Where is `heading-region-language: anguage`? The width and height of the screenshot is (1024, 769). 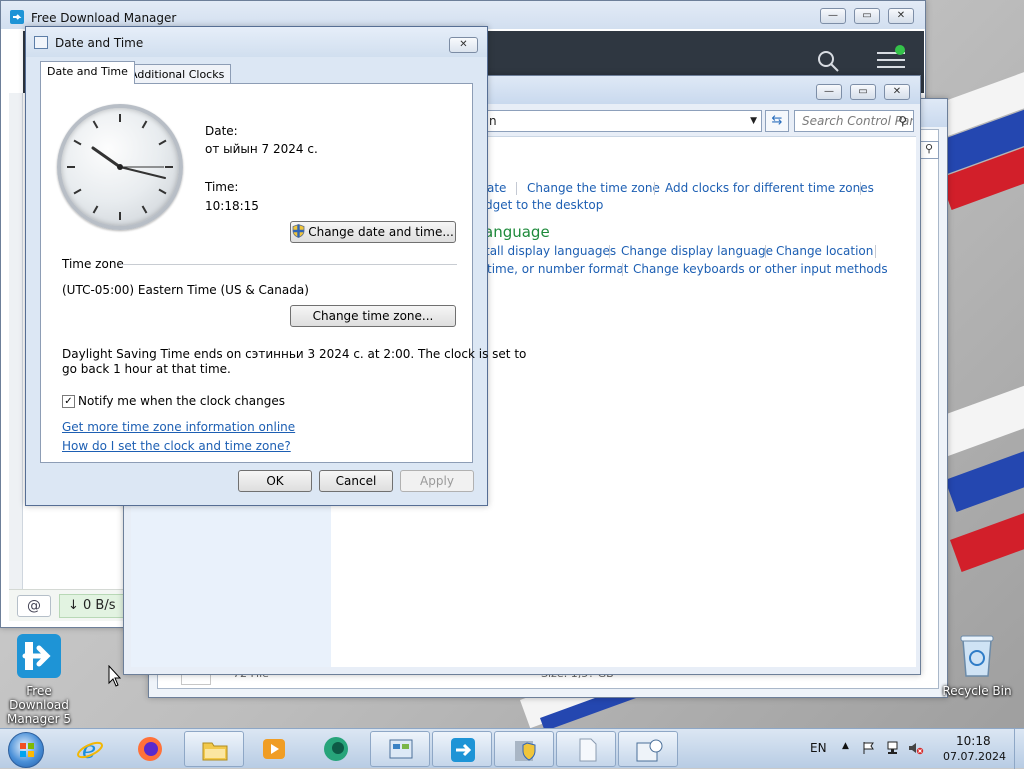
heading-region-language: anguage is located at coordinates (517, 232).